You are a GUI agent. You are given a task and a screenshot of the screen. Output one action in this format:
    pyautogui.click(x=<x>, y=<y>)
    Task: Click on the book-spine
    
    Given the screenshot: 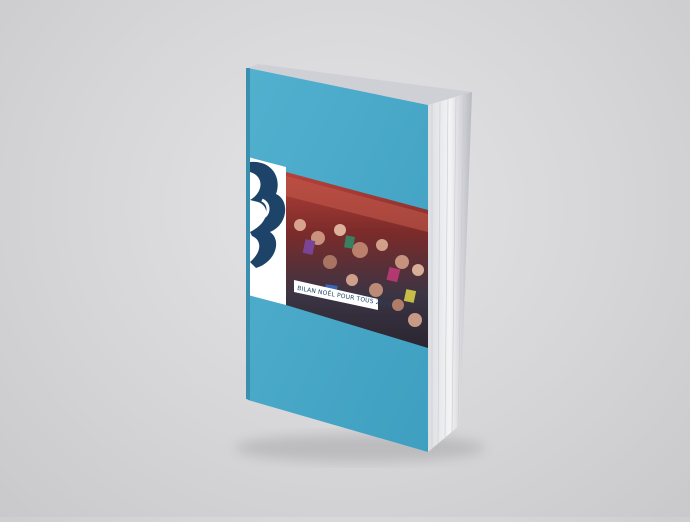 What is the action you would take?
    pyautogui.click(x=248, y=234)
    